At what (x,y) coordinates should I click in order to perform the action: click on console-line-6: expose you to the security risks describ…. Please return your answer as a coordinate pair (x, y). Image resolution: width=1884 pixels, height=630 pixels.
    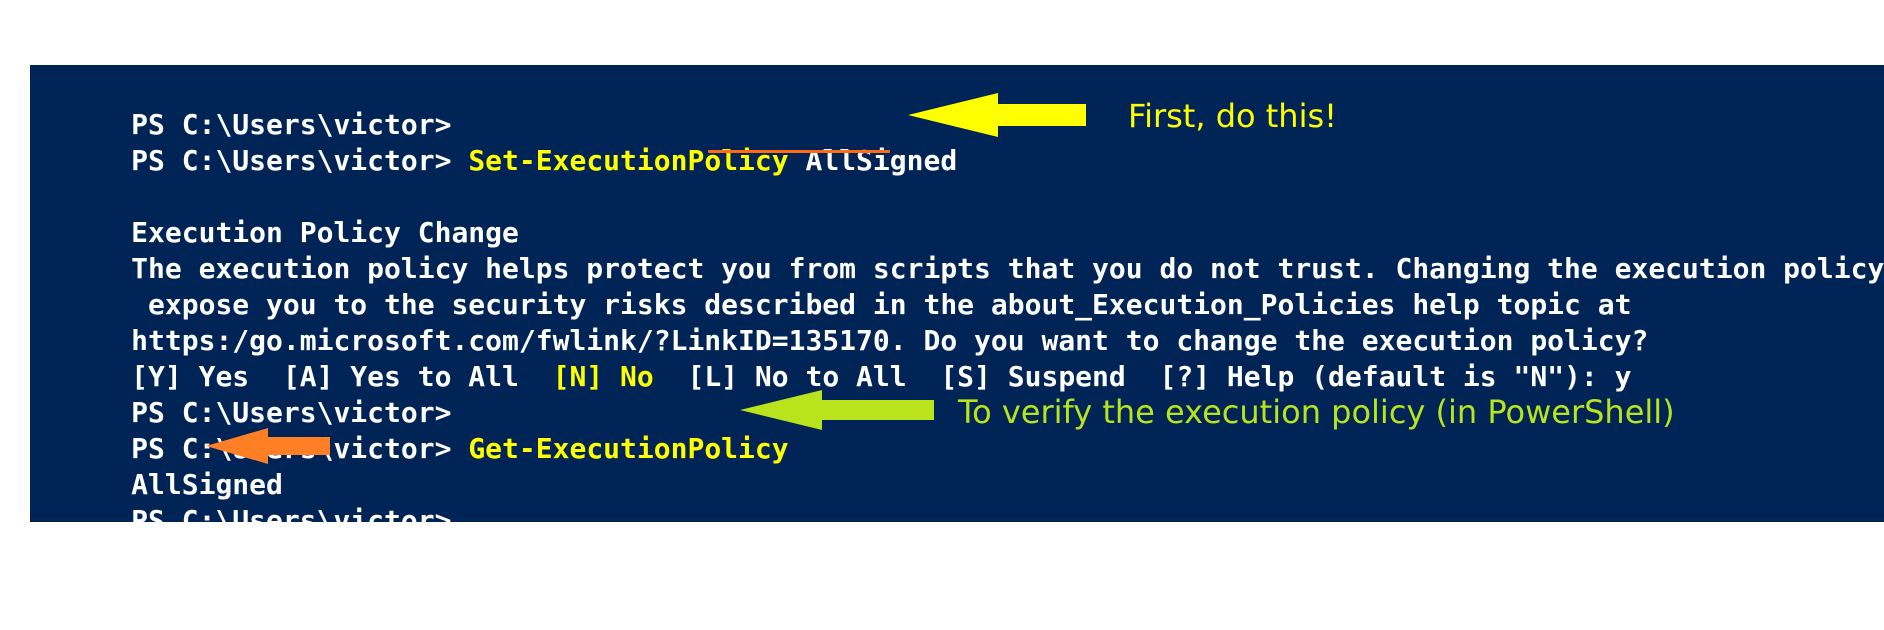
    Looking at the image, I should click on (830, 286).